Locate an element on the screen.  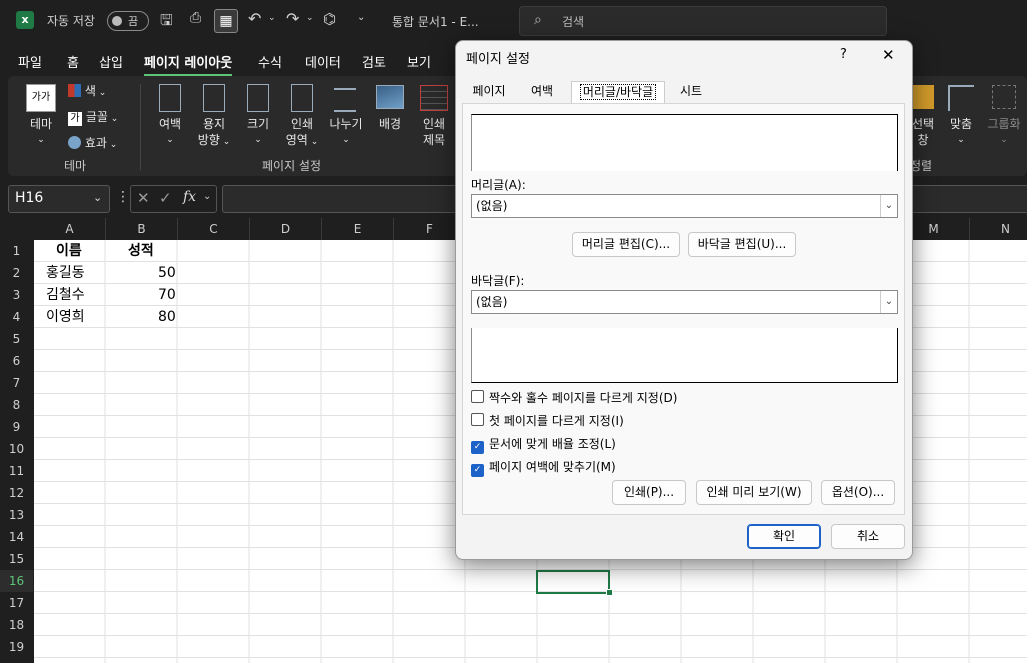
row-header-1: 1 is located at coordinates (16, 251).